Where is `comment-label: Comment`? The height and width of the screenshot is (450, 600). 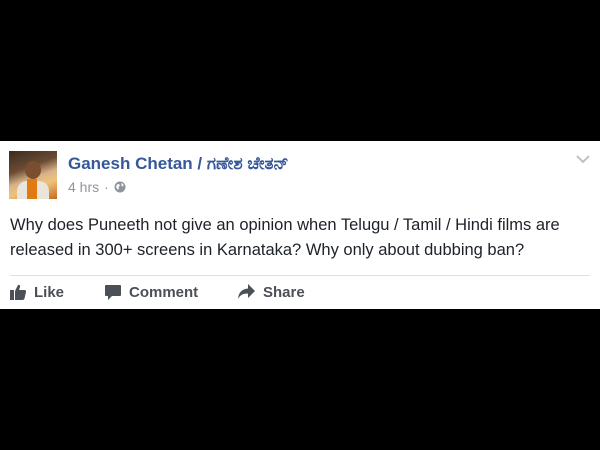
comment-label: Comment is located at coordinates (164, 292).